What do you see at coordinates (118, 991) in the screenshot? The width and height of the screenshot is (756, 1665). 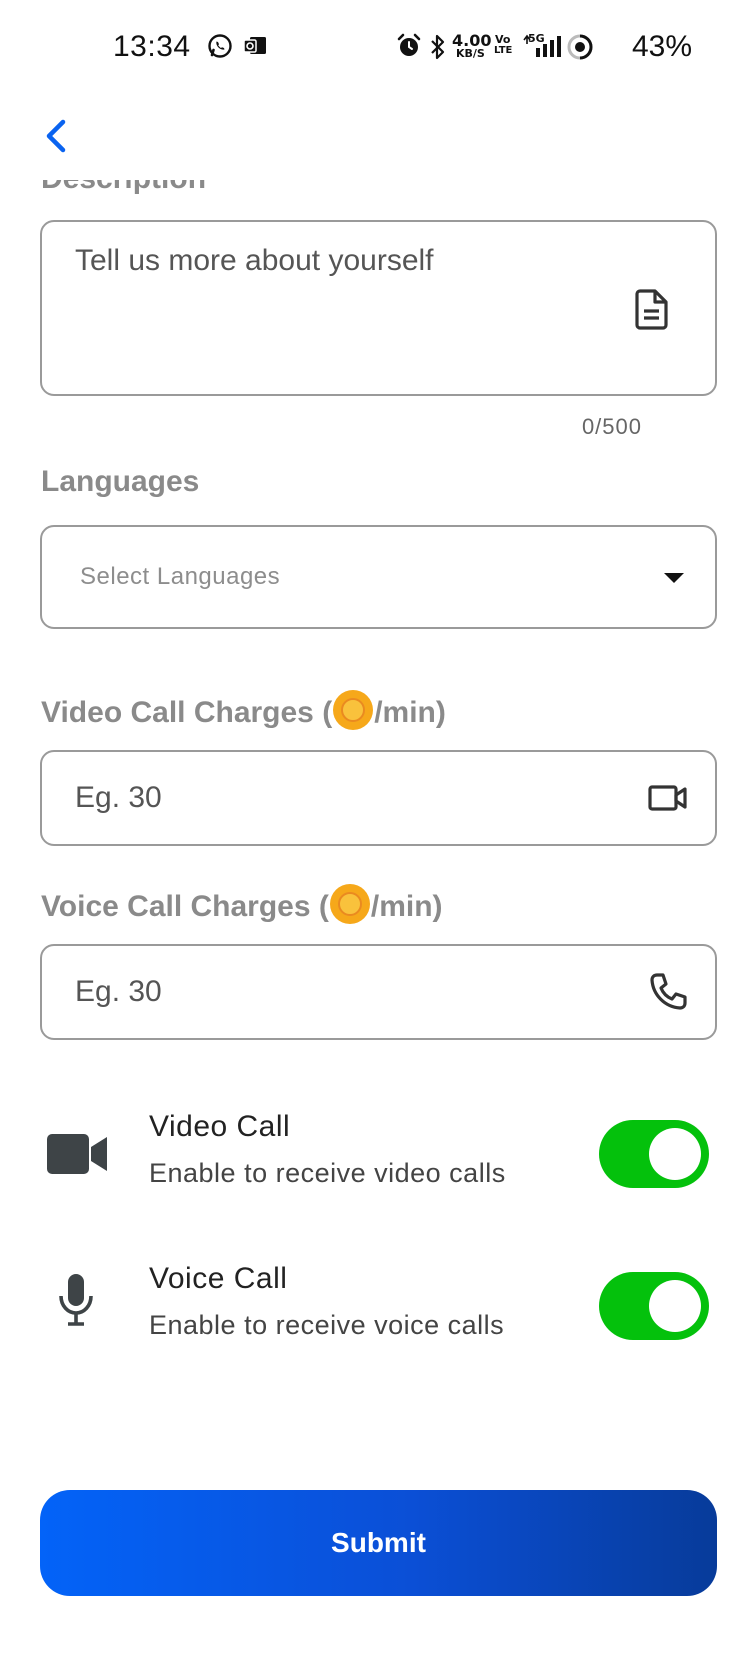 I see `voice-charges-placeholder: Eg. 30` at bounding box center [118, 991].